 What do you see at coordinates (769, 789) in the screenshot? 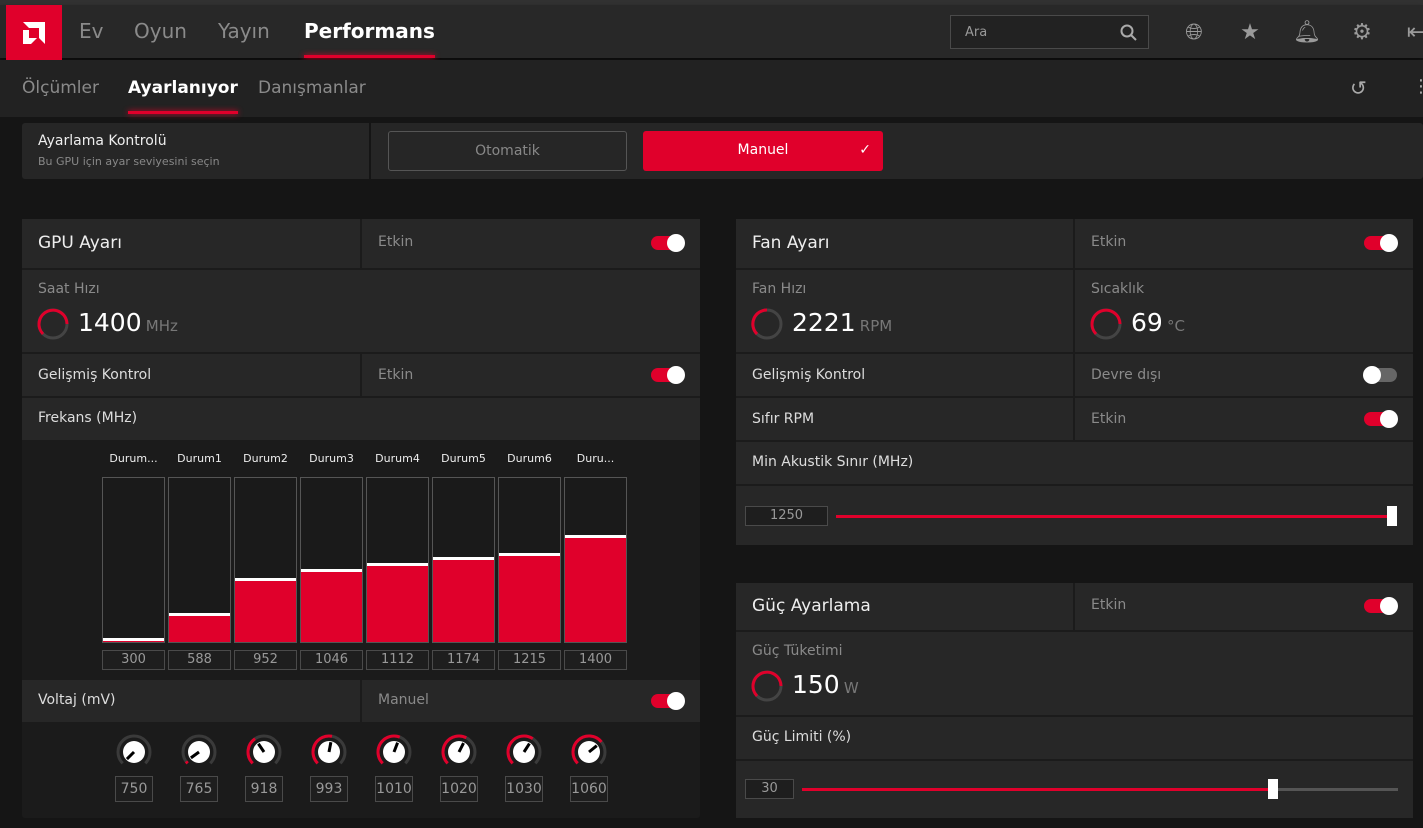
I see `power-limit-input: 30` at bounding box center [769, 789].